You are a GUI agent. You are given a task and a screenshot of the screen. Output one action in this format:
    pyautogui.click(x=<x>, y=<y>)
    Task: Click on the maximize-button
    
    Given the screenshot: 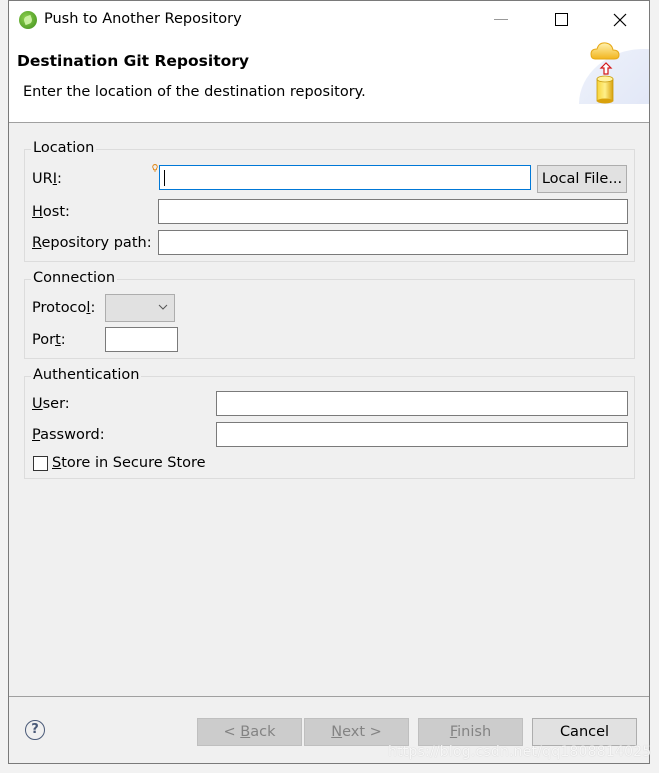 What is the action you would take?
    pyautogui.click(x=561, y=19)
    